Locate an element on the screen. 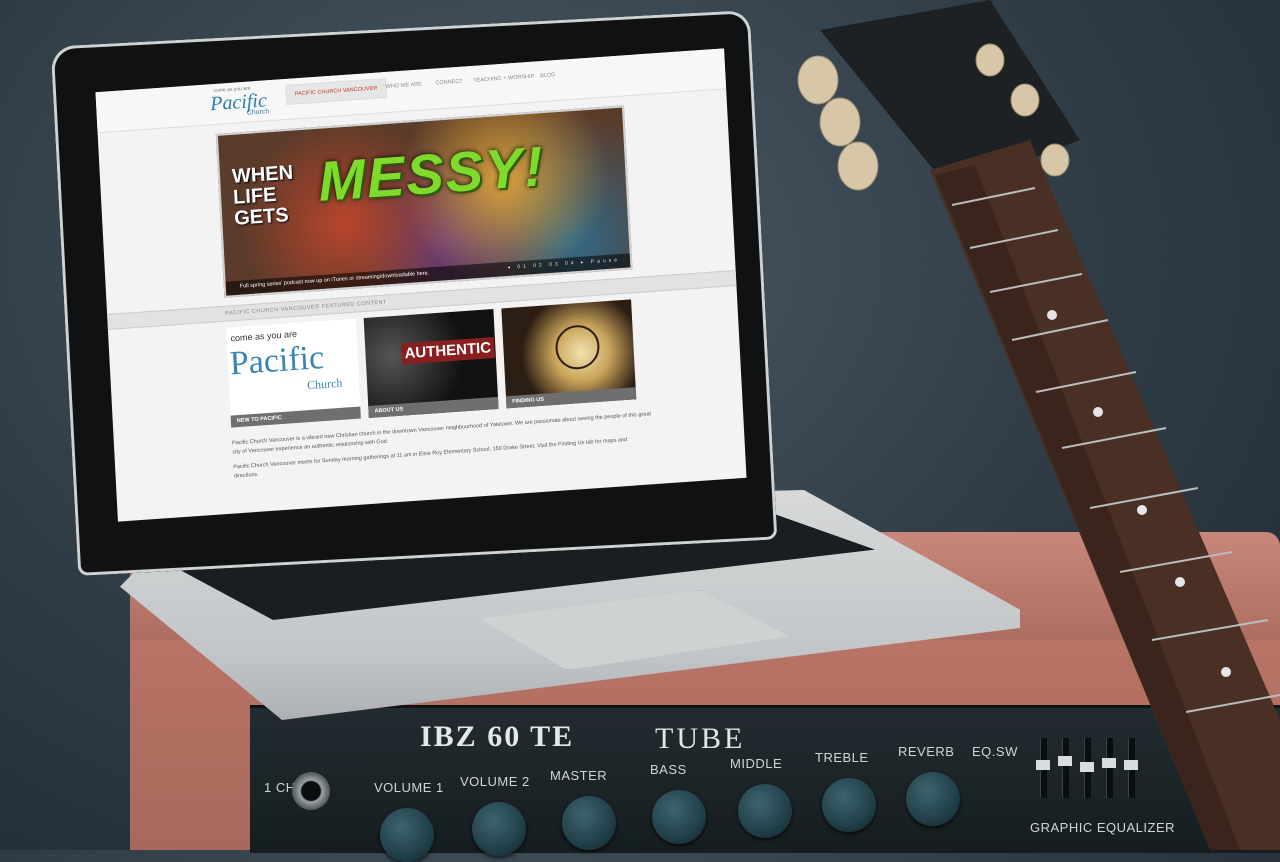 This screenshot has height=862, width=1280. tile-about-us: AUTHENTIC ABOUT US is located at coordinates (431, 363).